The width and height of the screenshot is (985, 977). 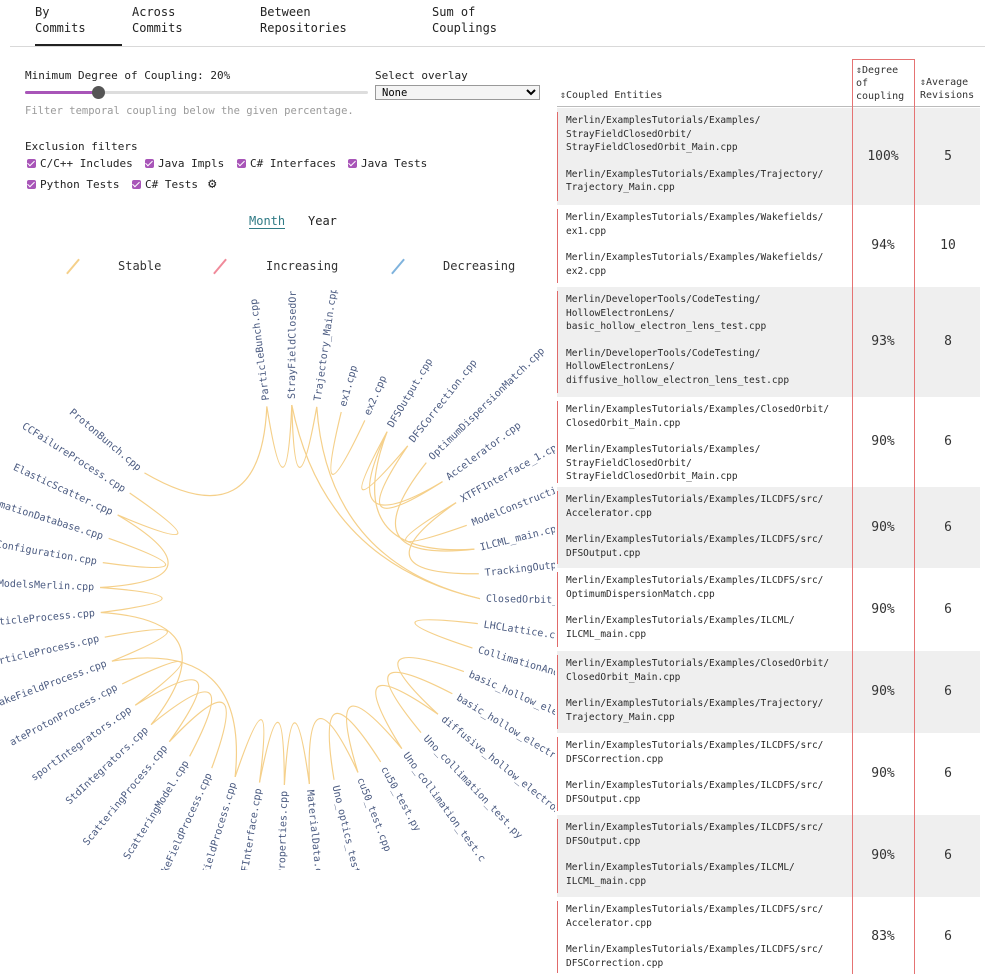 I want to click on exclusion-filters-title: Exclusion filters, so click(x=81, y=146).